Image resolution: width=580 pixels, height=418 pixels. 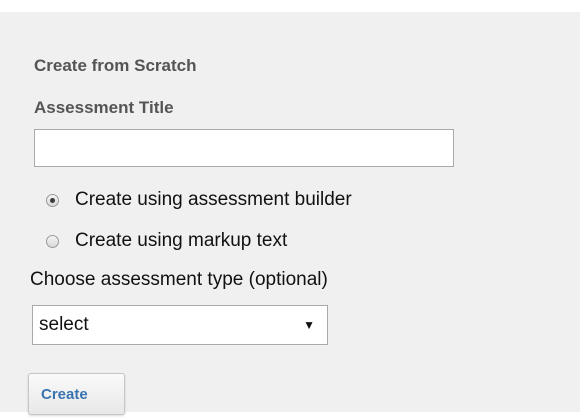 What do you see at coordinates (179, 279) in the screenshot?
I see `assessment-type-label: Choose assessment type (optional)` at bounding box center [179, 279].